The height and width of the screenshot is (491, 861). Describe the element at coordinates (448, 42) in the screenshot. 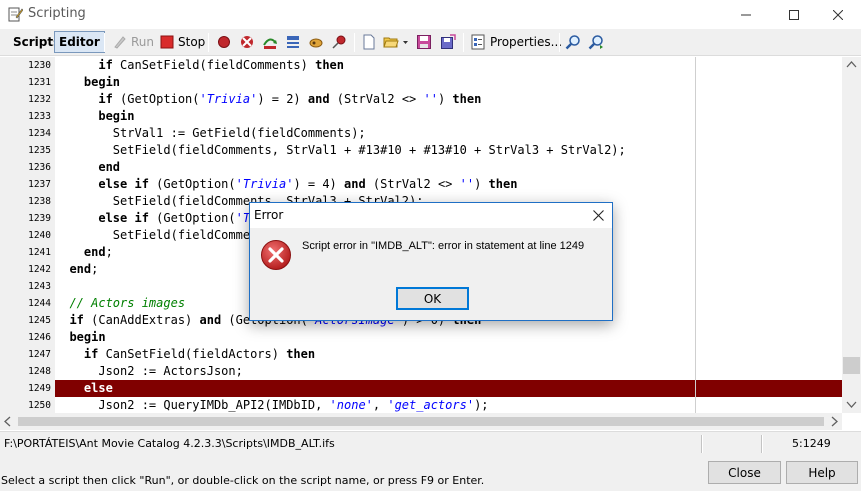

I see `save-as-button` at that location.